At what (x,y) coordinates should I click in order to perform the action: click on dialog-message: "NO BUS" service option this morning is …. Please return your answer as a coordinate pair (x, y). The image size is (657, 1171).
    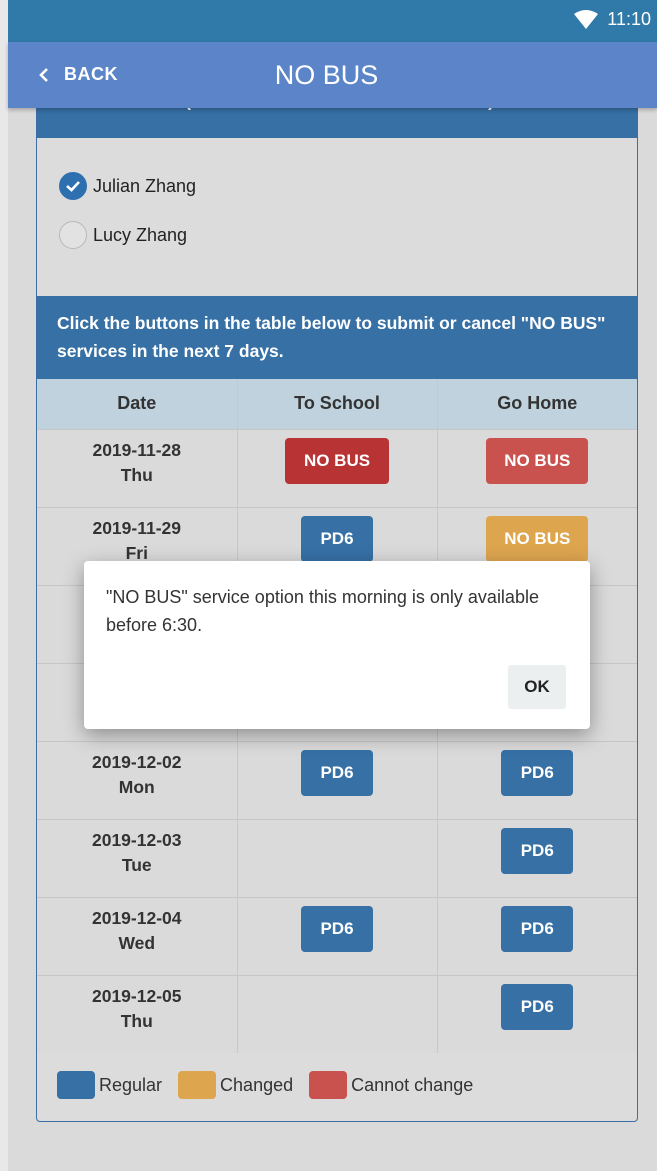
    Looking at the image, I should click on (322, 611).